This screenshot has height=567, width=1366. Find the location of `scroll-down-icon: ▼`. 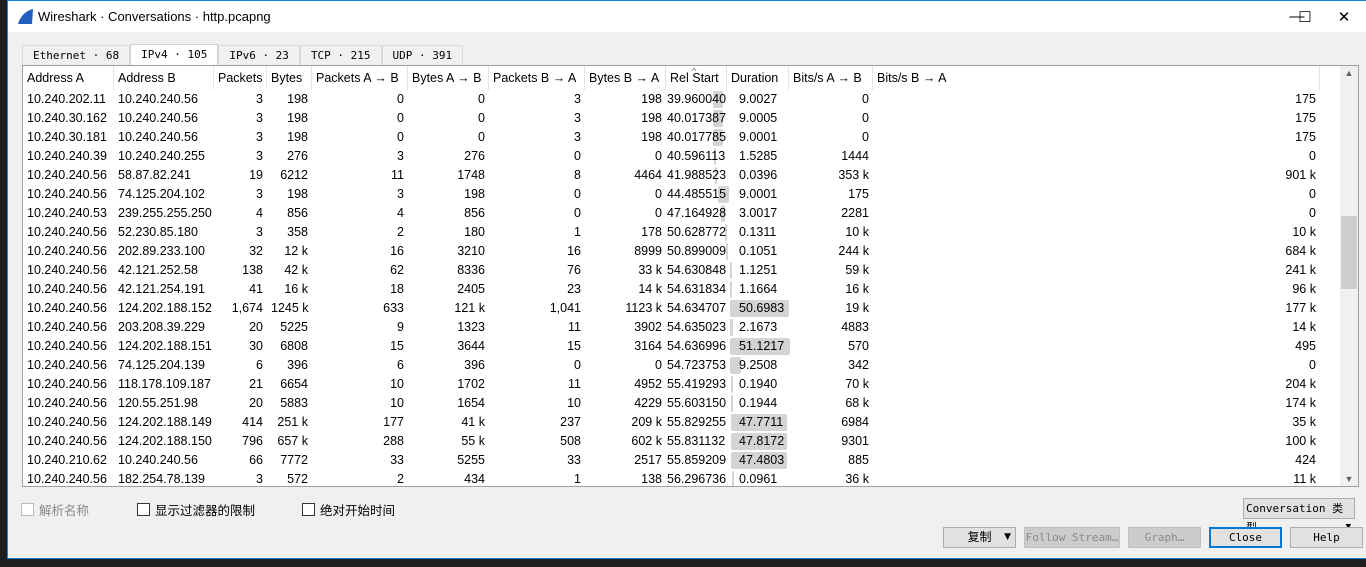

scroll-down-icon: ▼ is located at coordinates (1349, 479).